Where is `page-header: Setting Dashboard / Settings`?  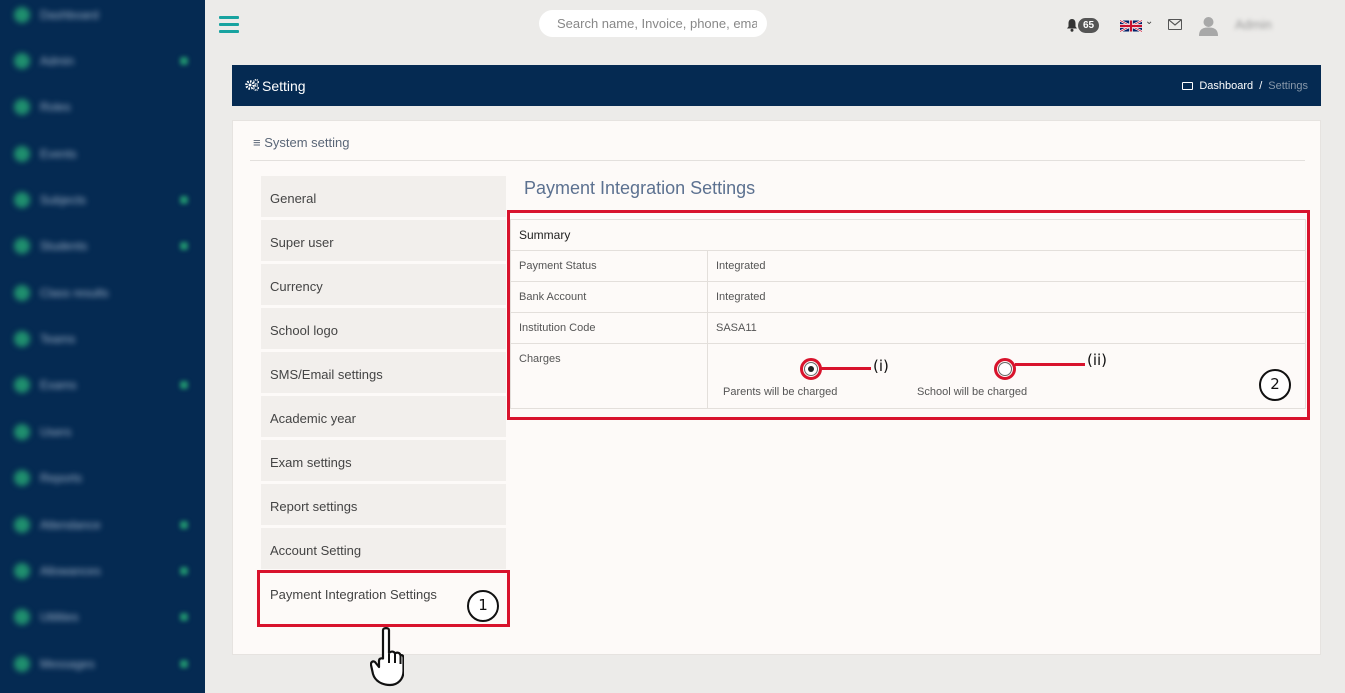
page-header: Setting Dashboard / Settings is located at coordinates (776, 85).